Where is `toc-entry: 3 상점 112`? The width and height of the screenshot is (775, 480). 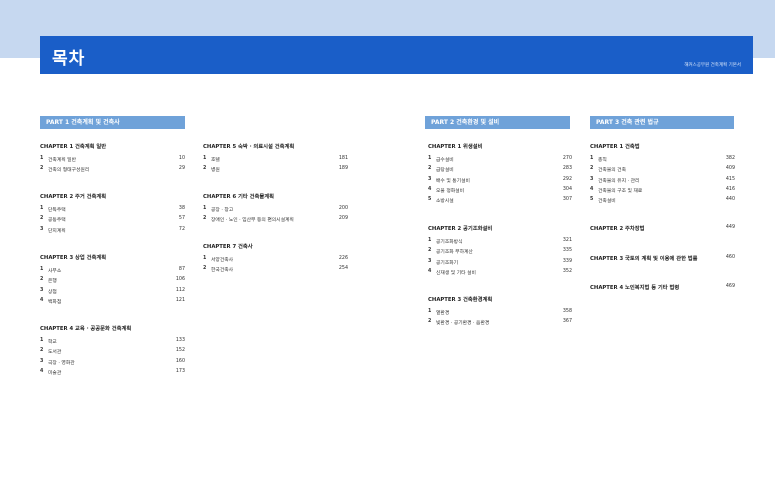 toc-entry: 3 상점 112 is located at coordinates (112, 293).